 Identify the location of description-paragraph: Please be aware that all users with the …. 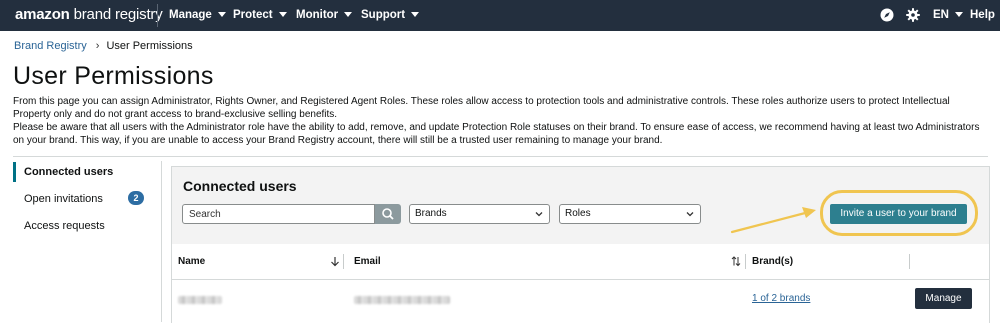
(496, 134).